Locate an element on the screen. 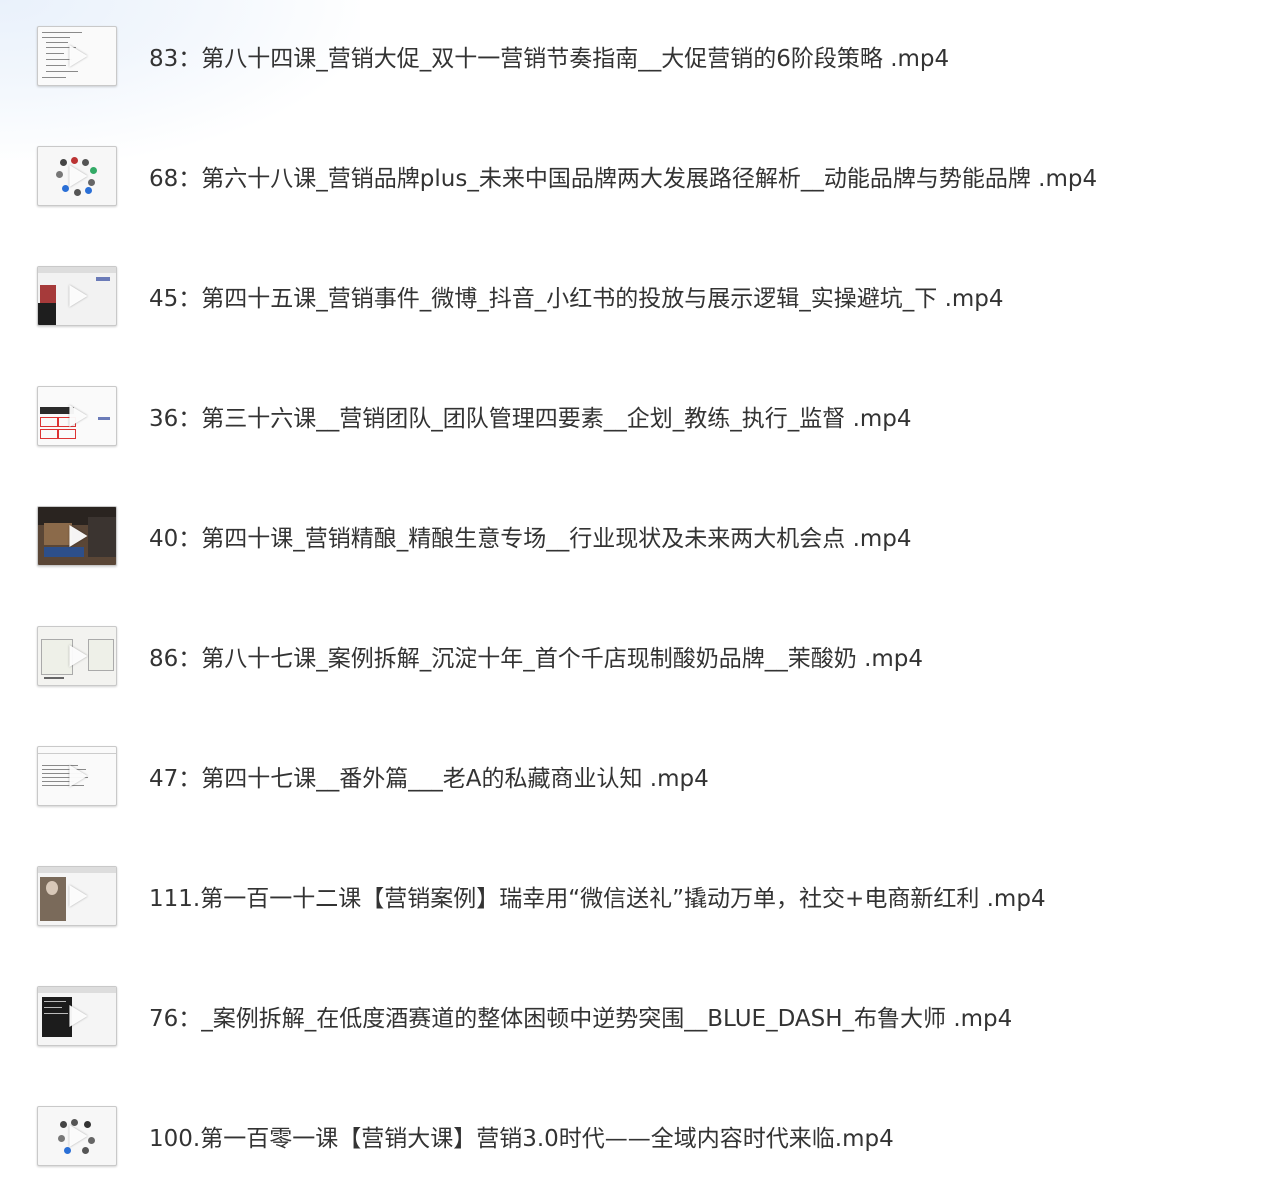  file-item: 86：第八十七课_案例拆解_沉淀十年_首个千店现制酸奶品牌__茉酸奶 .mp4 is located at coordinates (644, 656).